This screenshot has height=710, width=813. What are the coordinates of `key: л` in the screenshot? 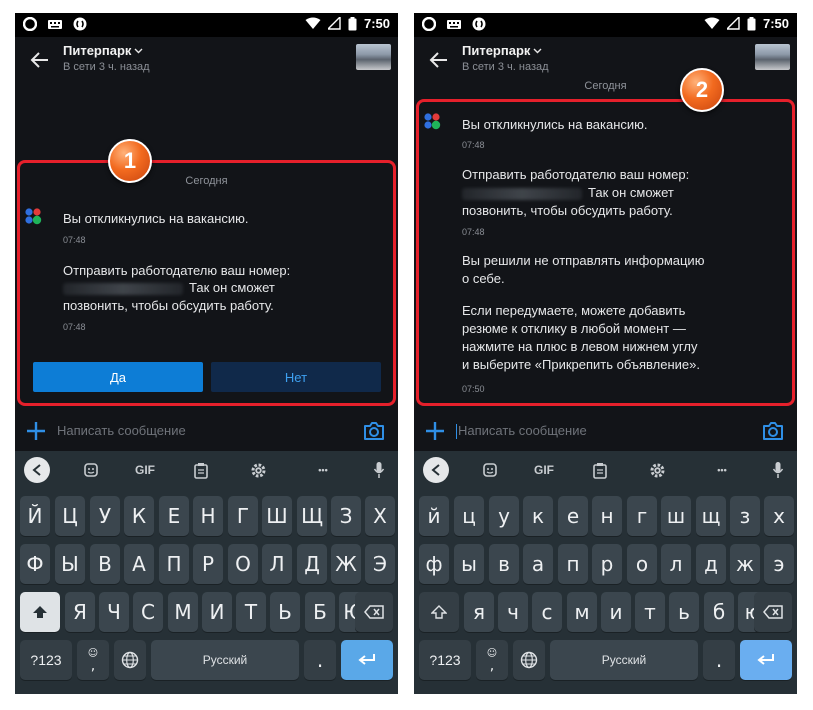 It's located at (676, 564).